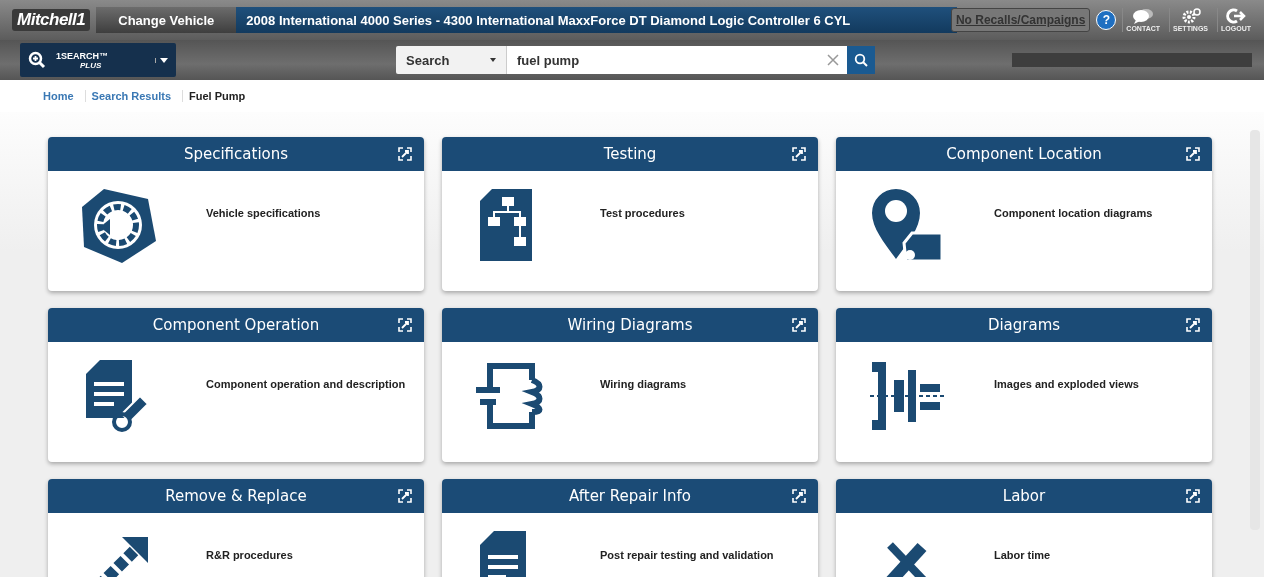 The width and height of the screenshot is (1264, 577). Describe the element at coordinates (630, 528) in the screenshot. I see `category-card: After Repair Info Post repair testing and validation` at that location.